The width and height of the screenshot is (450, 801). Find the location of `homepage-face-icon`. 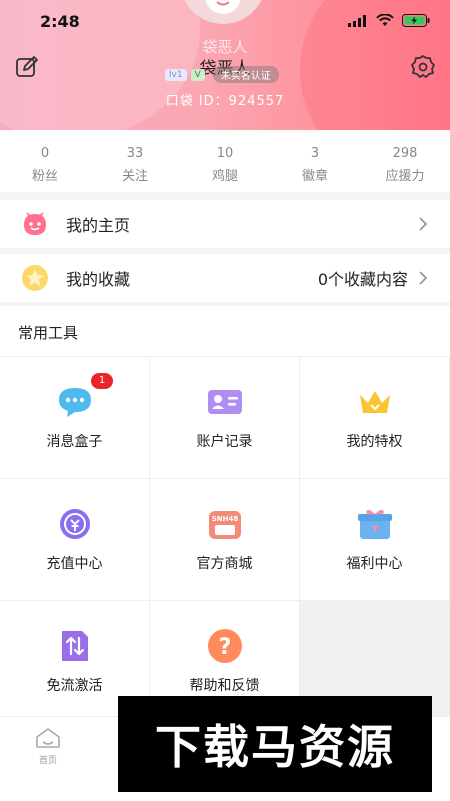

homepage-face-icon is located at coordinates (35, 224).